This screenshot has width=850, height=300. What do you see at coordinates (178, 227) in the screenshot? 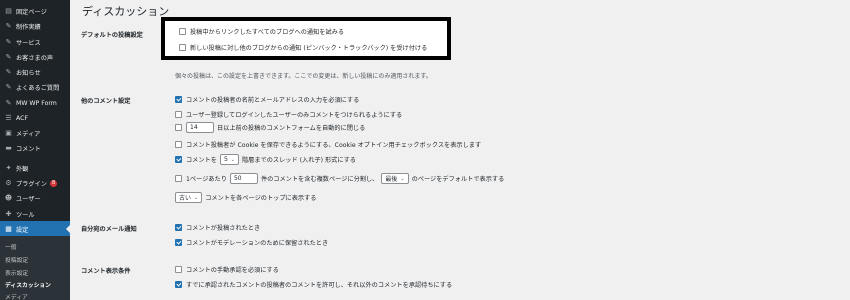
I see `email-on-comment-checkbox` at bounding box center [178, 227].